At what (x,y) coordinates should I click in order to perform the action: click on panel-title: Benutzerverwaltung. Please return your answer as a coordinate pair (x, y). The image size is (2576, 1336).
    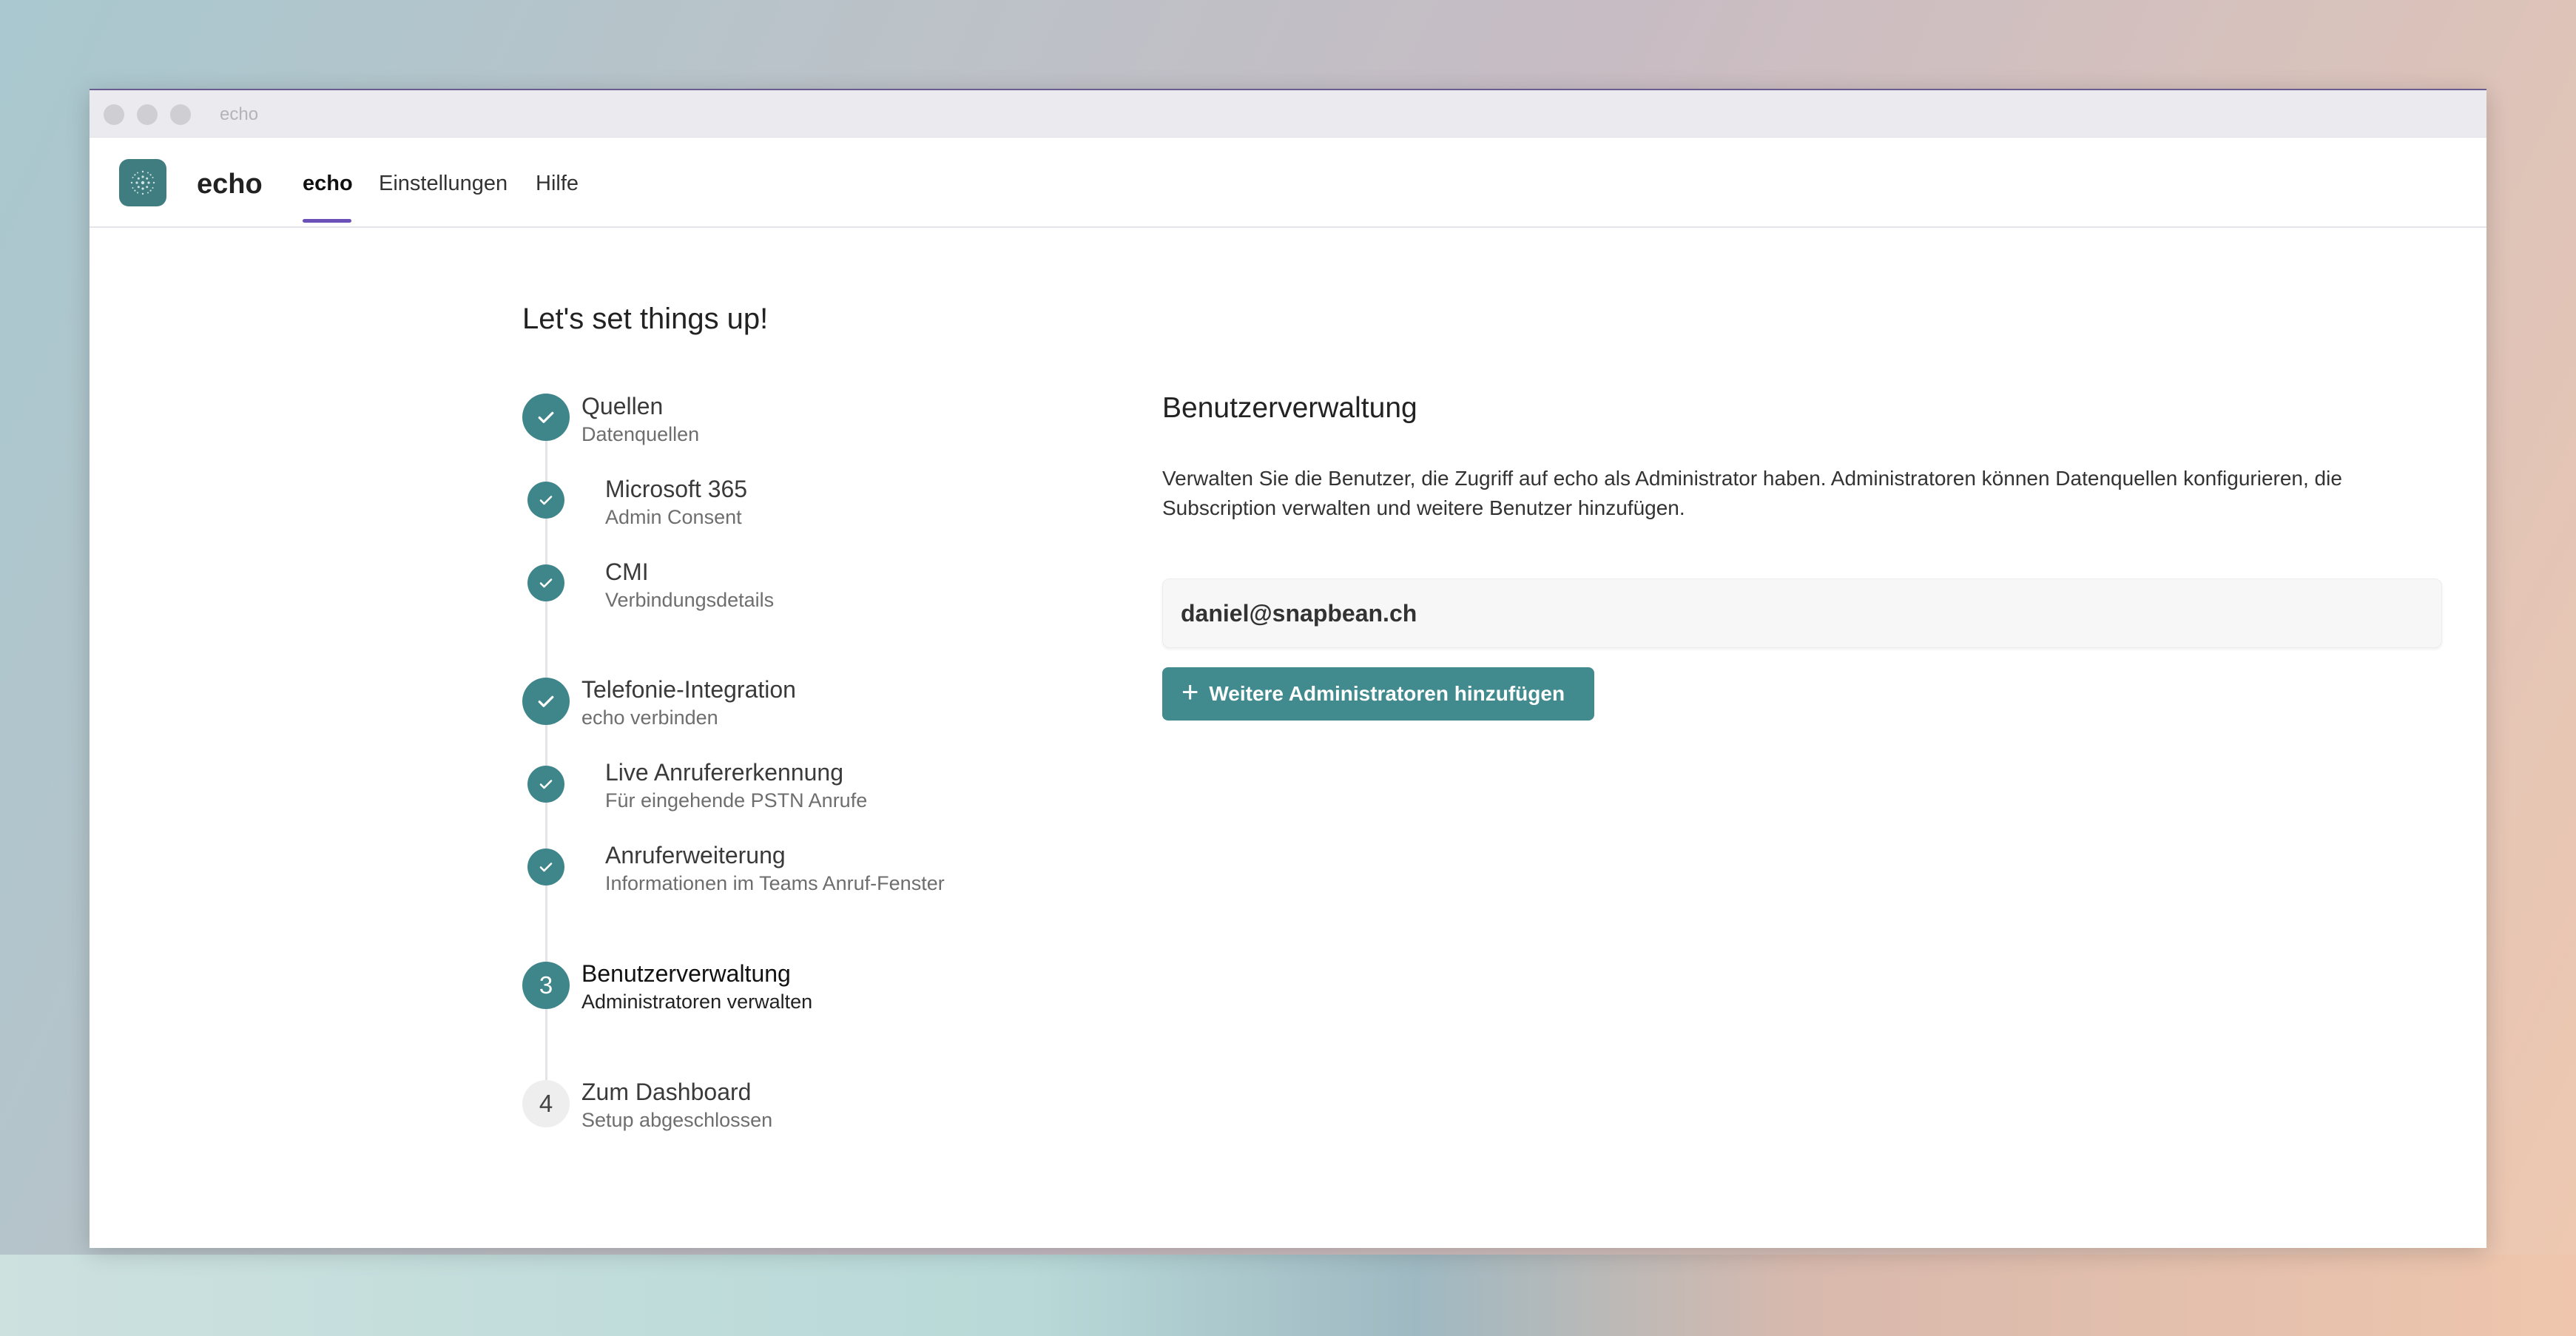
    Looking at the image, I should click on (1289, 408).